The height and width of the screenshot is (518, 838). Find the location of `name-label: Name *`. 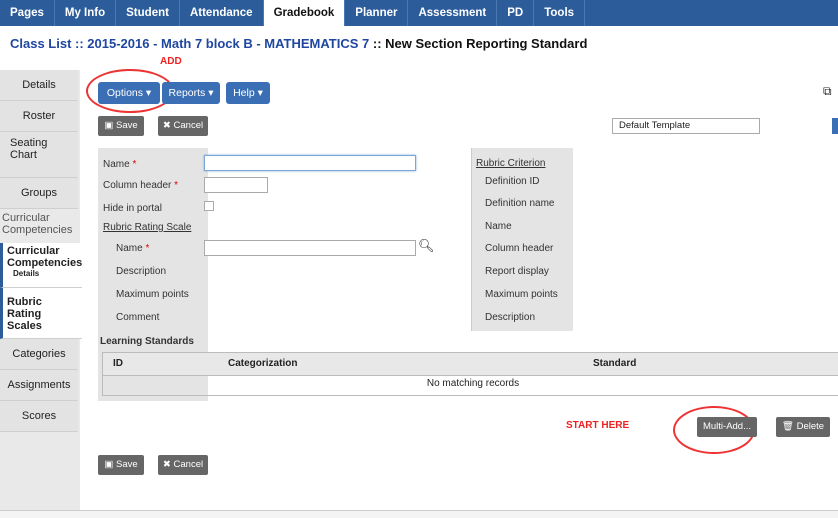

name-label: Name * is located at coordinates (120, 164).